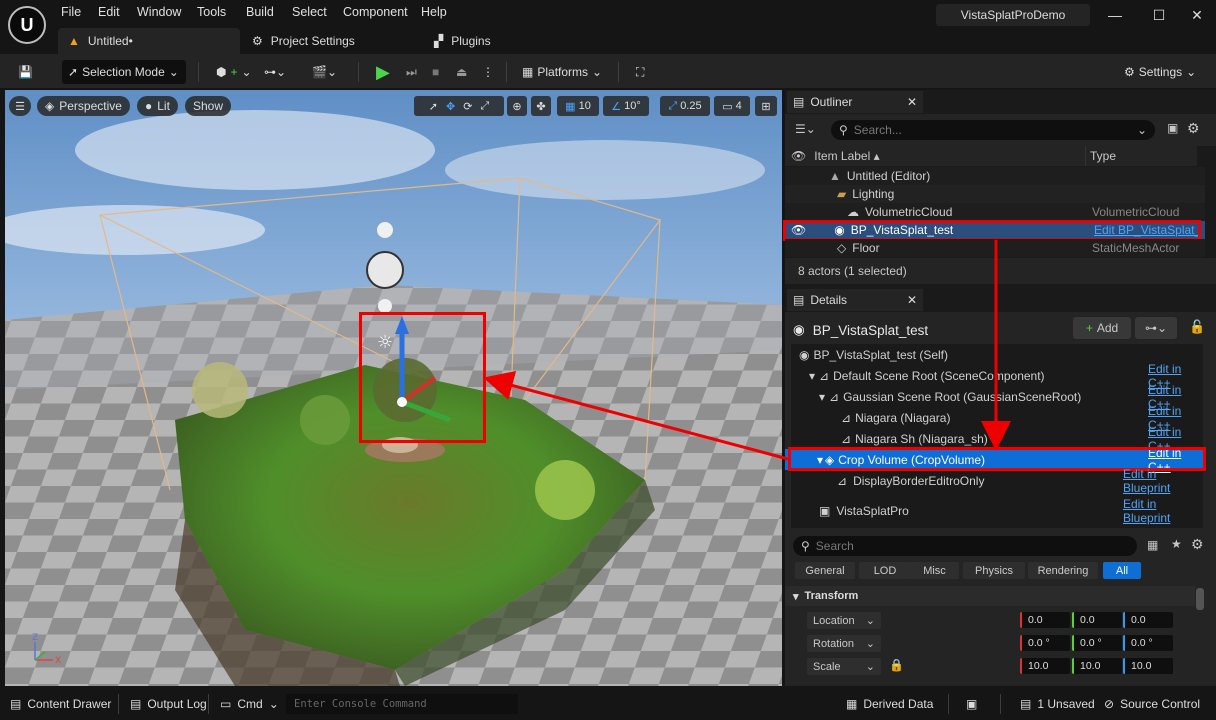 The width and height of the screenshot is (1216, 720). Describe the element at coordinates (578, 106) in the screenshot. I see `grid-snap-toggle: ▦ 10` at that location.